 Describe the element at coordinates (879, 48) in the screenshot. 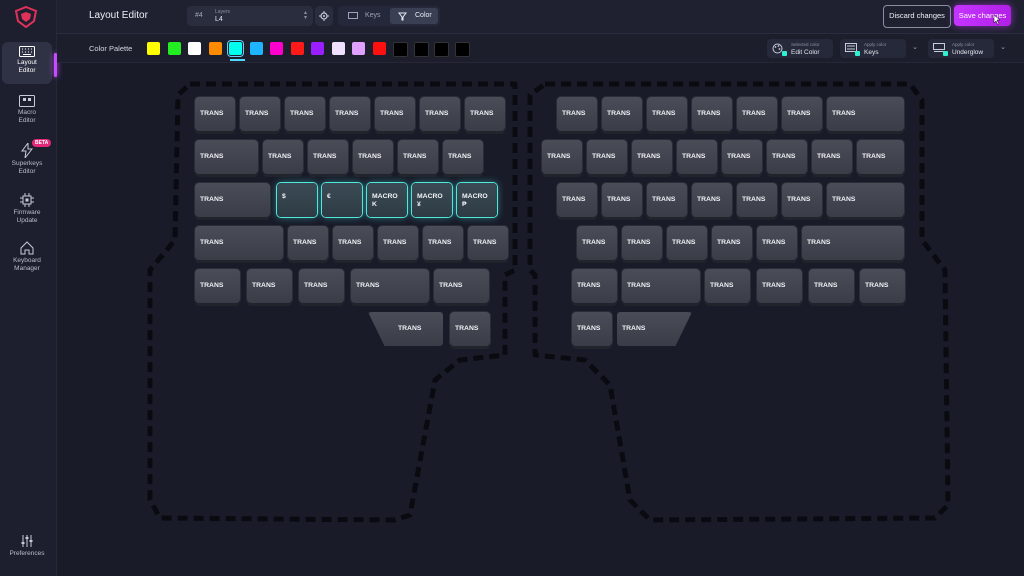

I see `apply-color-keys-button: Apply color Keys ⌄` at that location.